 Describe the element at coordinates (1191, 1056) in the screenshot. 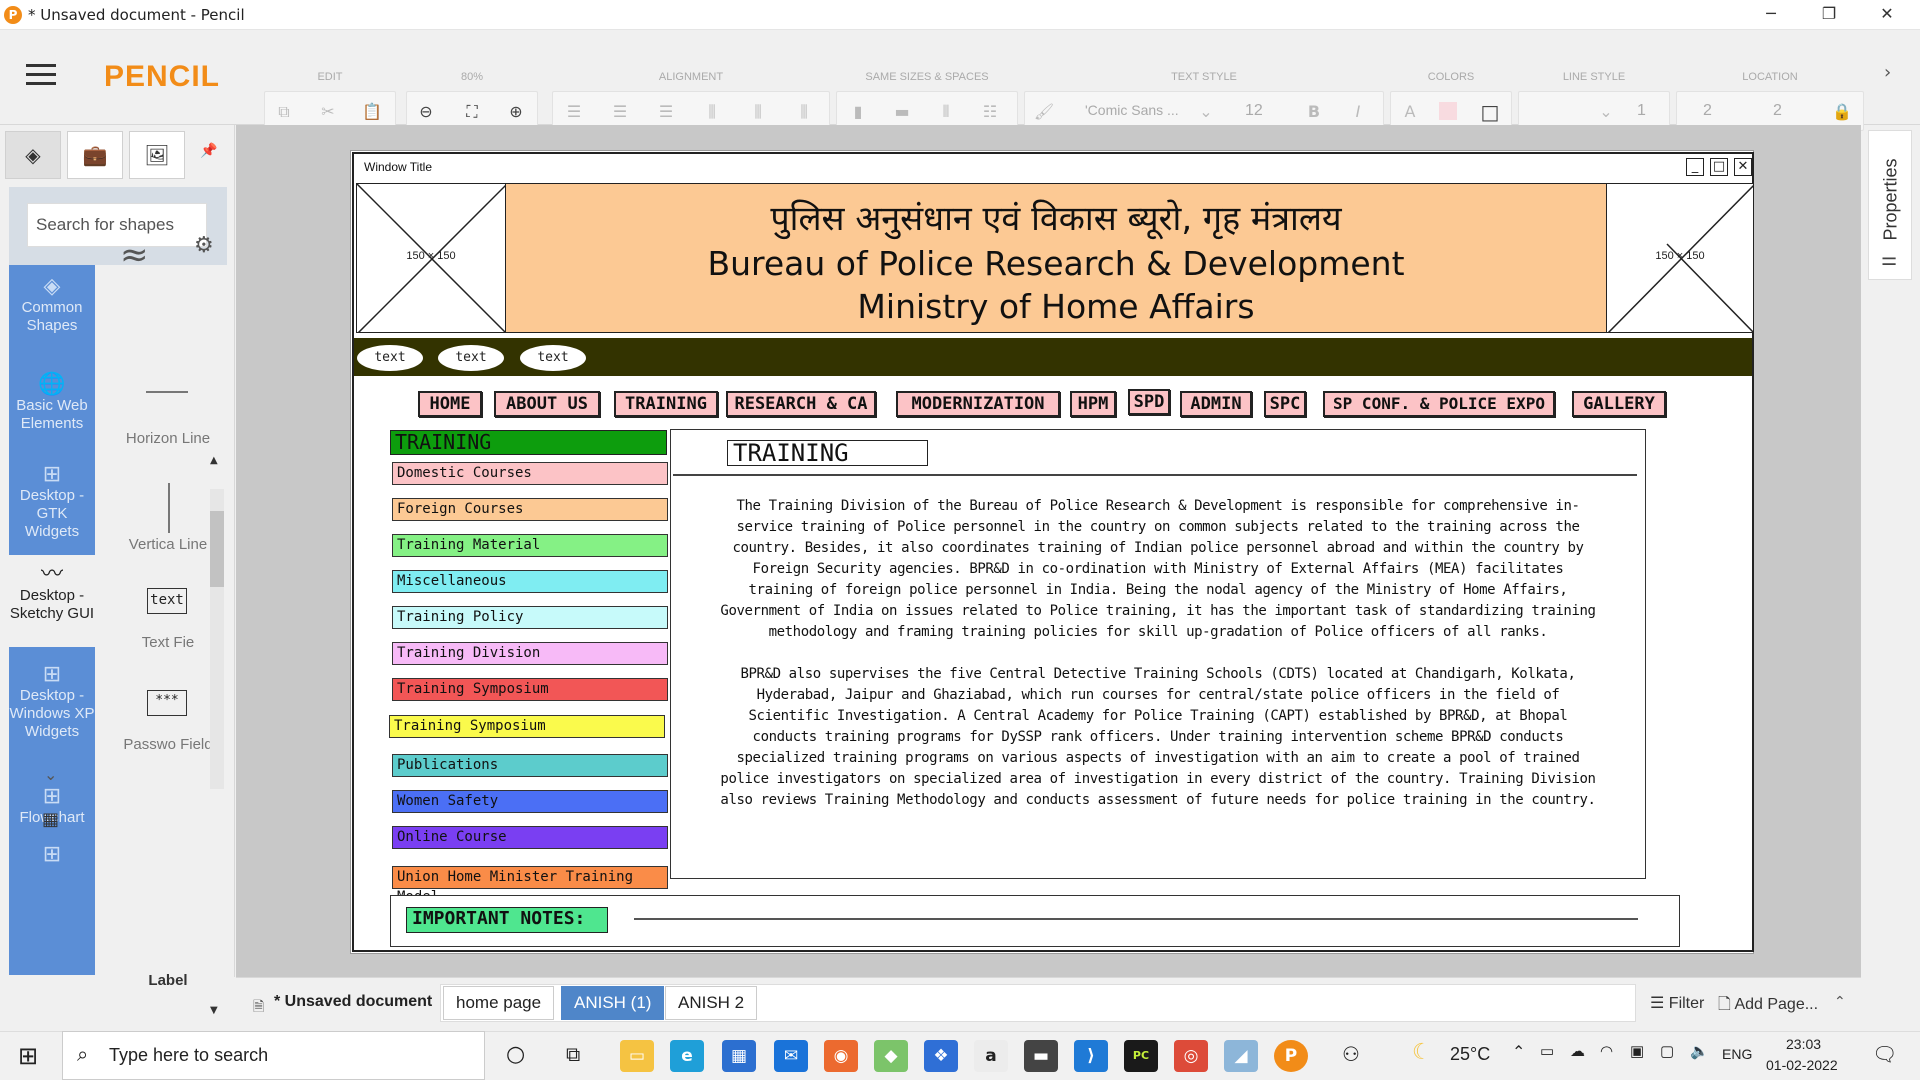

I see `chrome-icon: ◎` at that location.